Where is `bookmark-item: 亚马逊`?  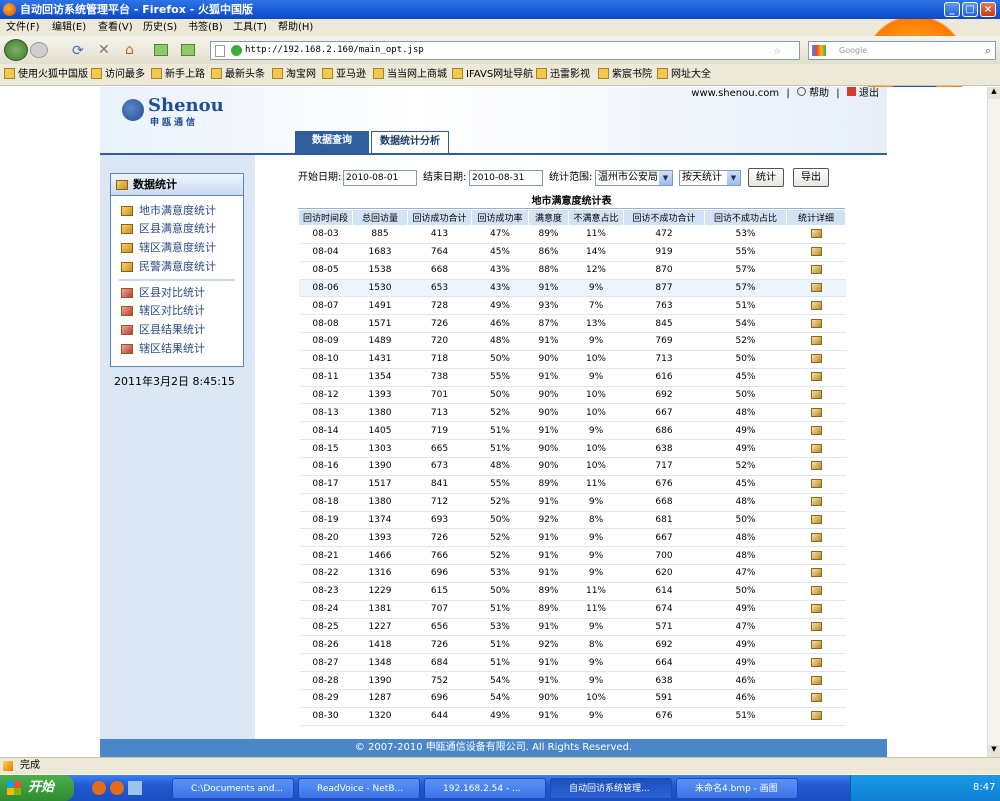
bookmark-item: 亚马逊 is located at coordinates (344, 75).